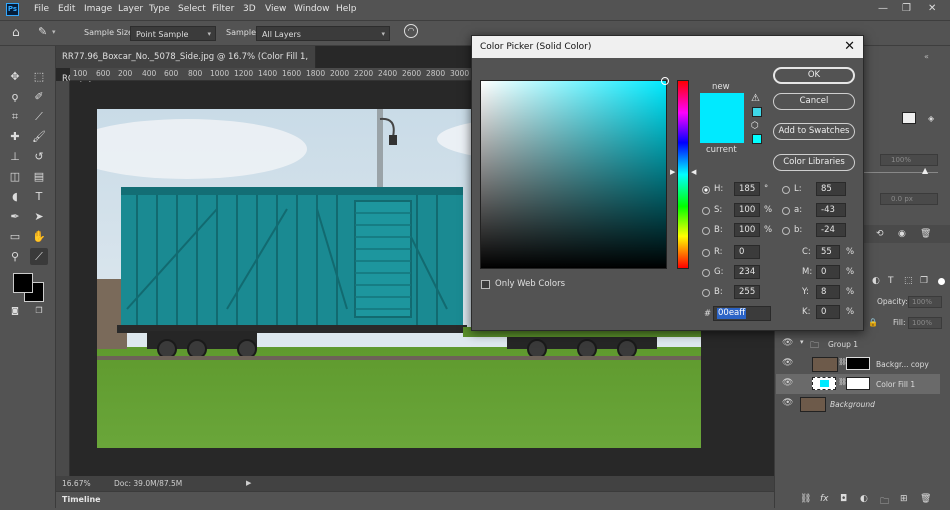 Image resolution: width=950 pixels, height=510 pixels. Describe the element at coordinates (346, 9) in the screenshot. I see `menu-help: Help` at that location.